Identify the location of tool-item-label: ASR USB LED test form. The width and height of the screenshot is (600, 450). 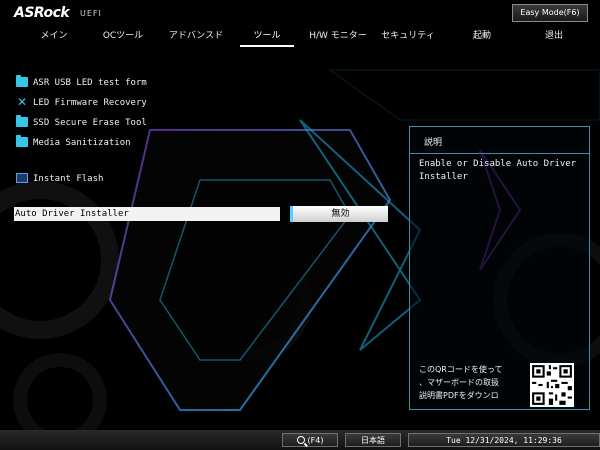
(90, 83).